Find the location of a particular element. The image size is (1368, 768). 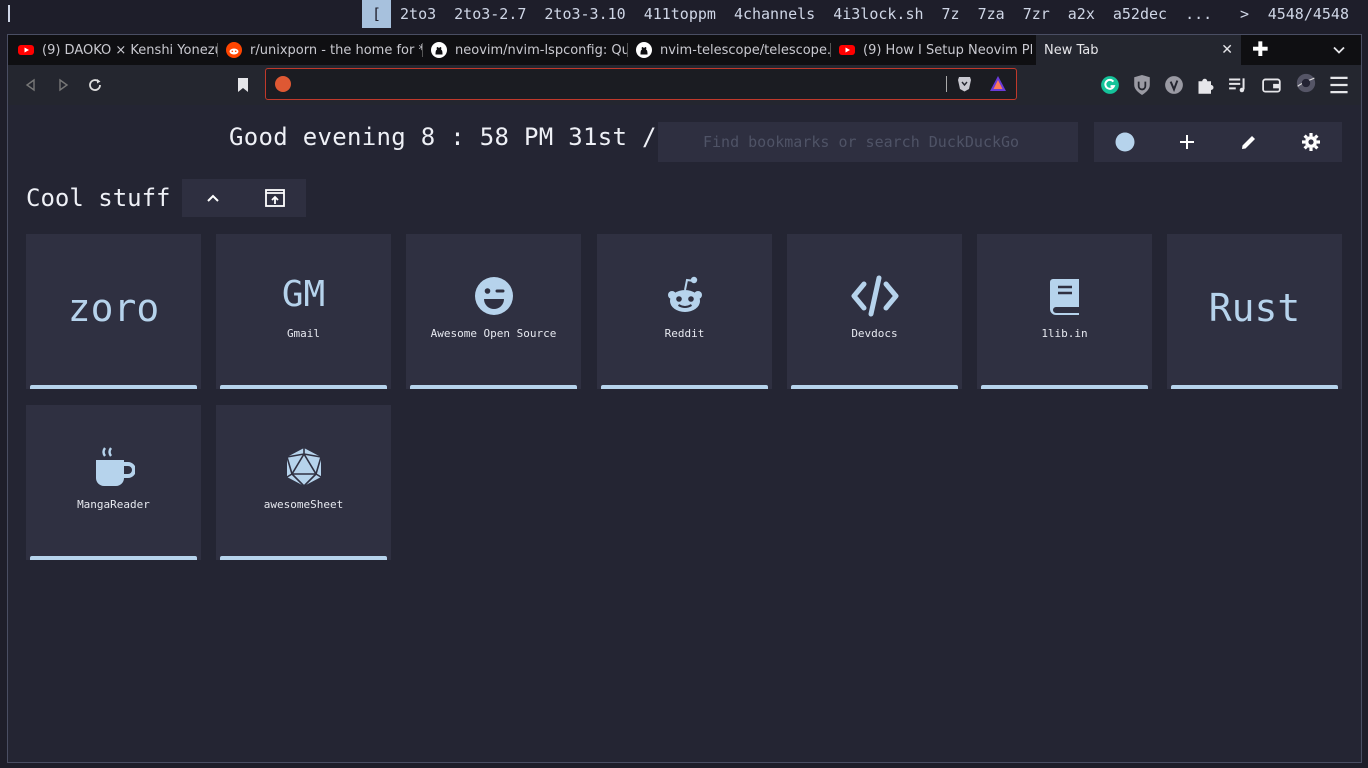

tile-label: Devdocs is located at coordinates (874, 333).